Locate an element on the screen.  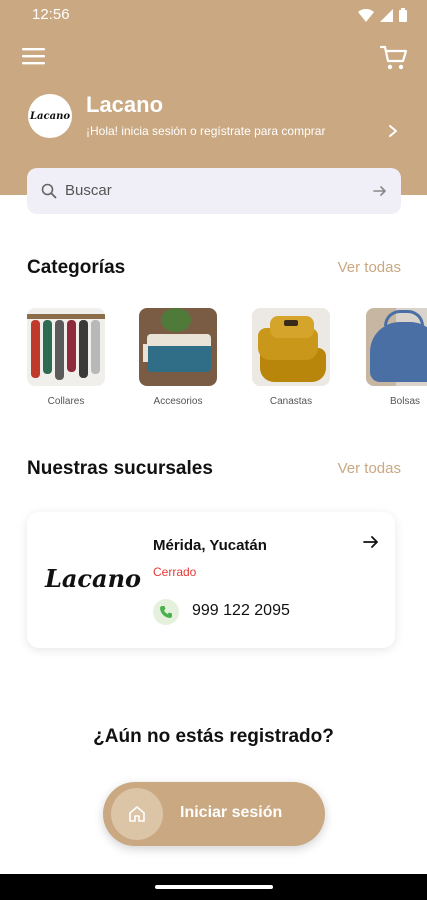
branch-status: Cerrado is located at coordinates (175, 572).